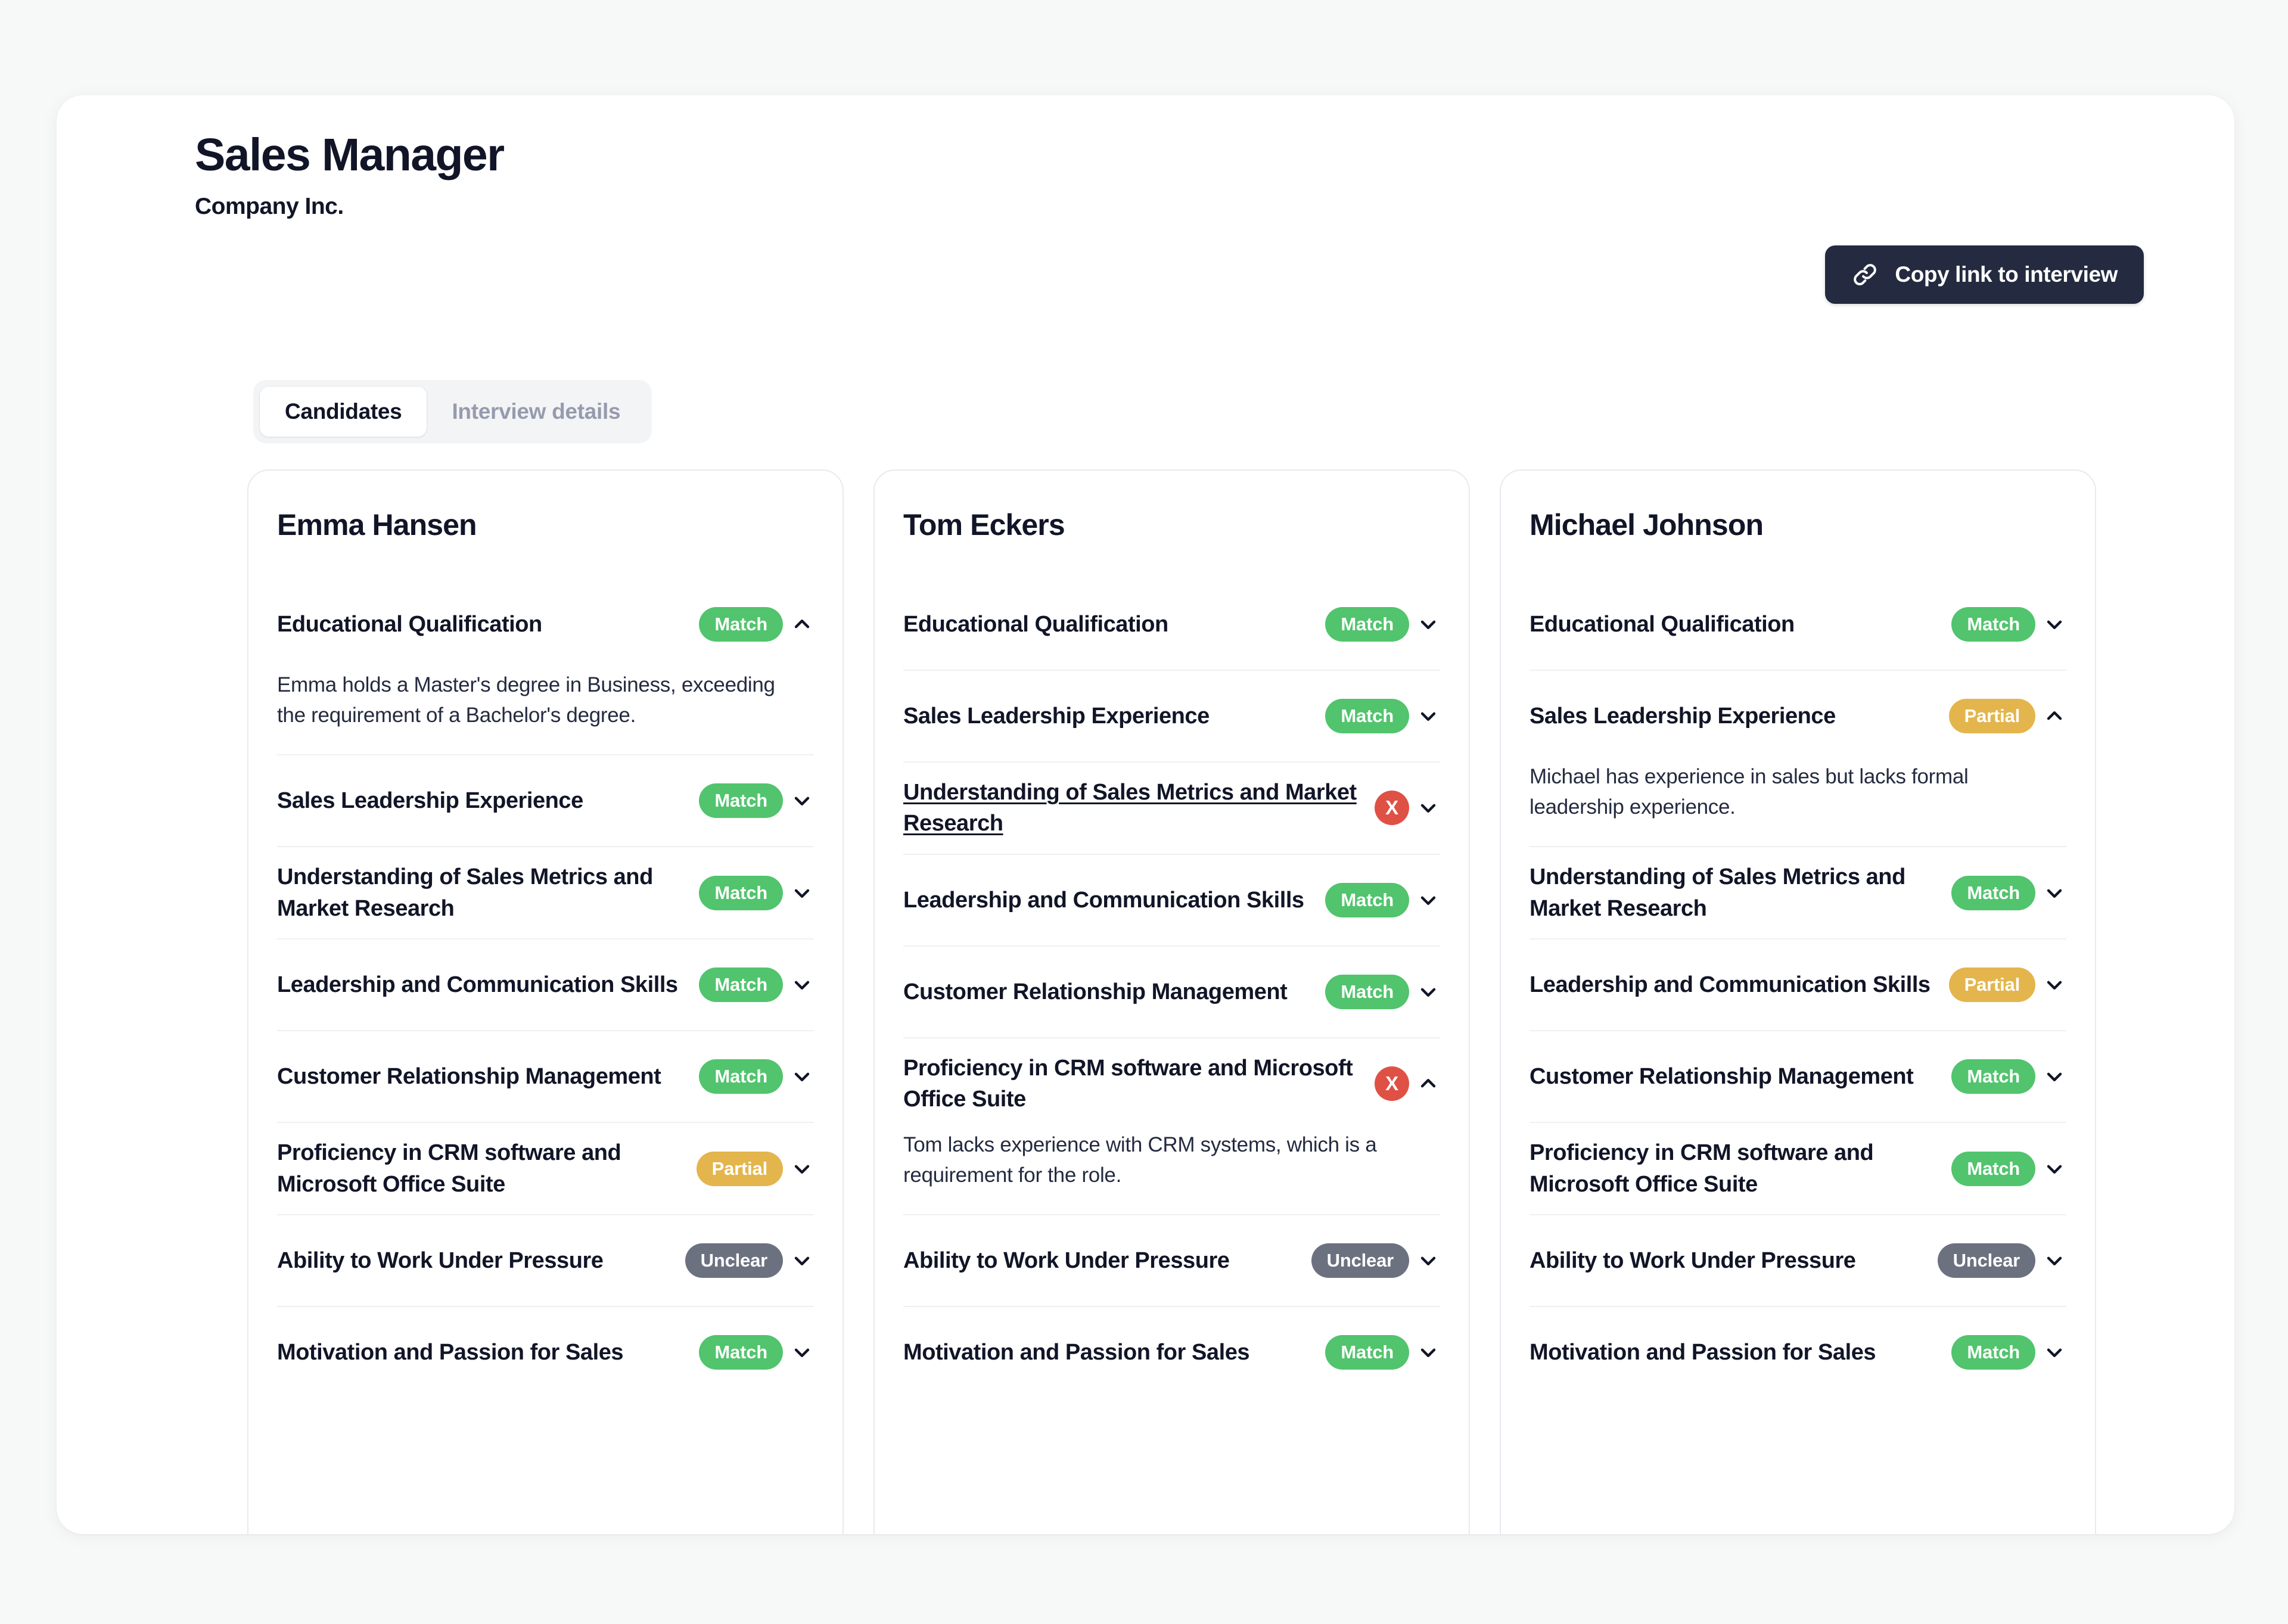  Describe the element at coordinates (2006, 274) in the screenshot. I see `copy-link-label: Copy link to interview` at that location.